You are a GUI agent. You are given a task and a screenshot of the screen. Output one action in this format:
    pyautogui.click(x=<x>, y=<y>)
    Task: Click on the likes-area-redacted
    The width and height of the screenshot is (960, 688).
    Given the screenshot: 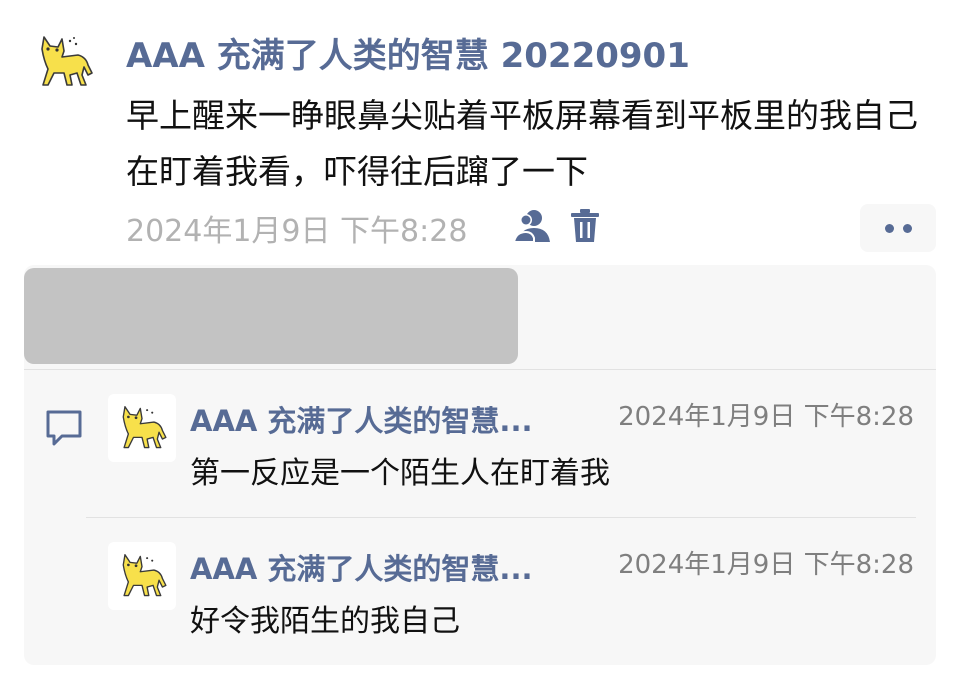 What is the action you would take?
    pyautogui.click(x=271, y=316)
    